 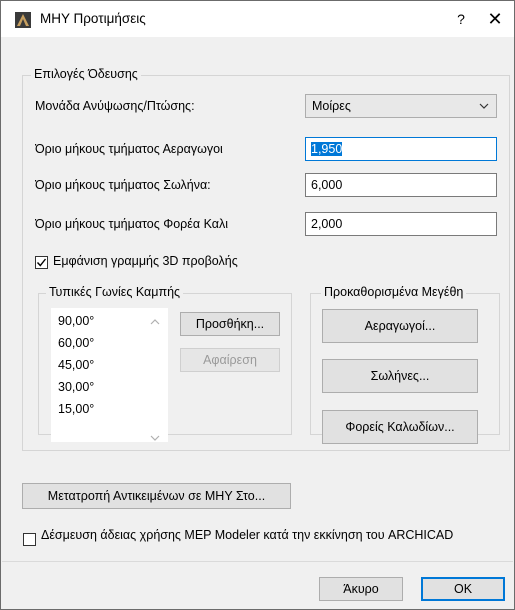 What do you see at coordinates (401, 224) in the screenshot?
I see `cable-length-input: 2,000` at bounding box center [401, 224].